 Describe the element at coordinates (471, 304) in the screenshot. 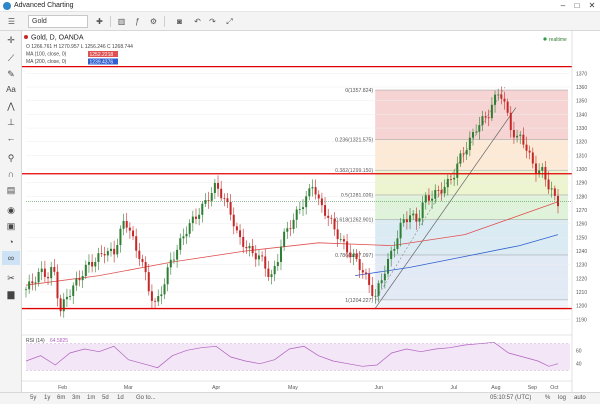

I see `fib-band` at that location.